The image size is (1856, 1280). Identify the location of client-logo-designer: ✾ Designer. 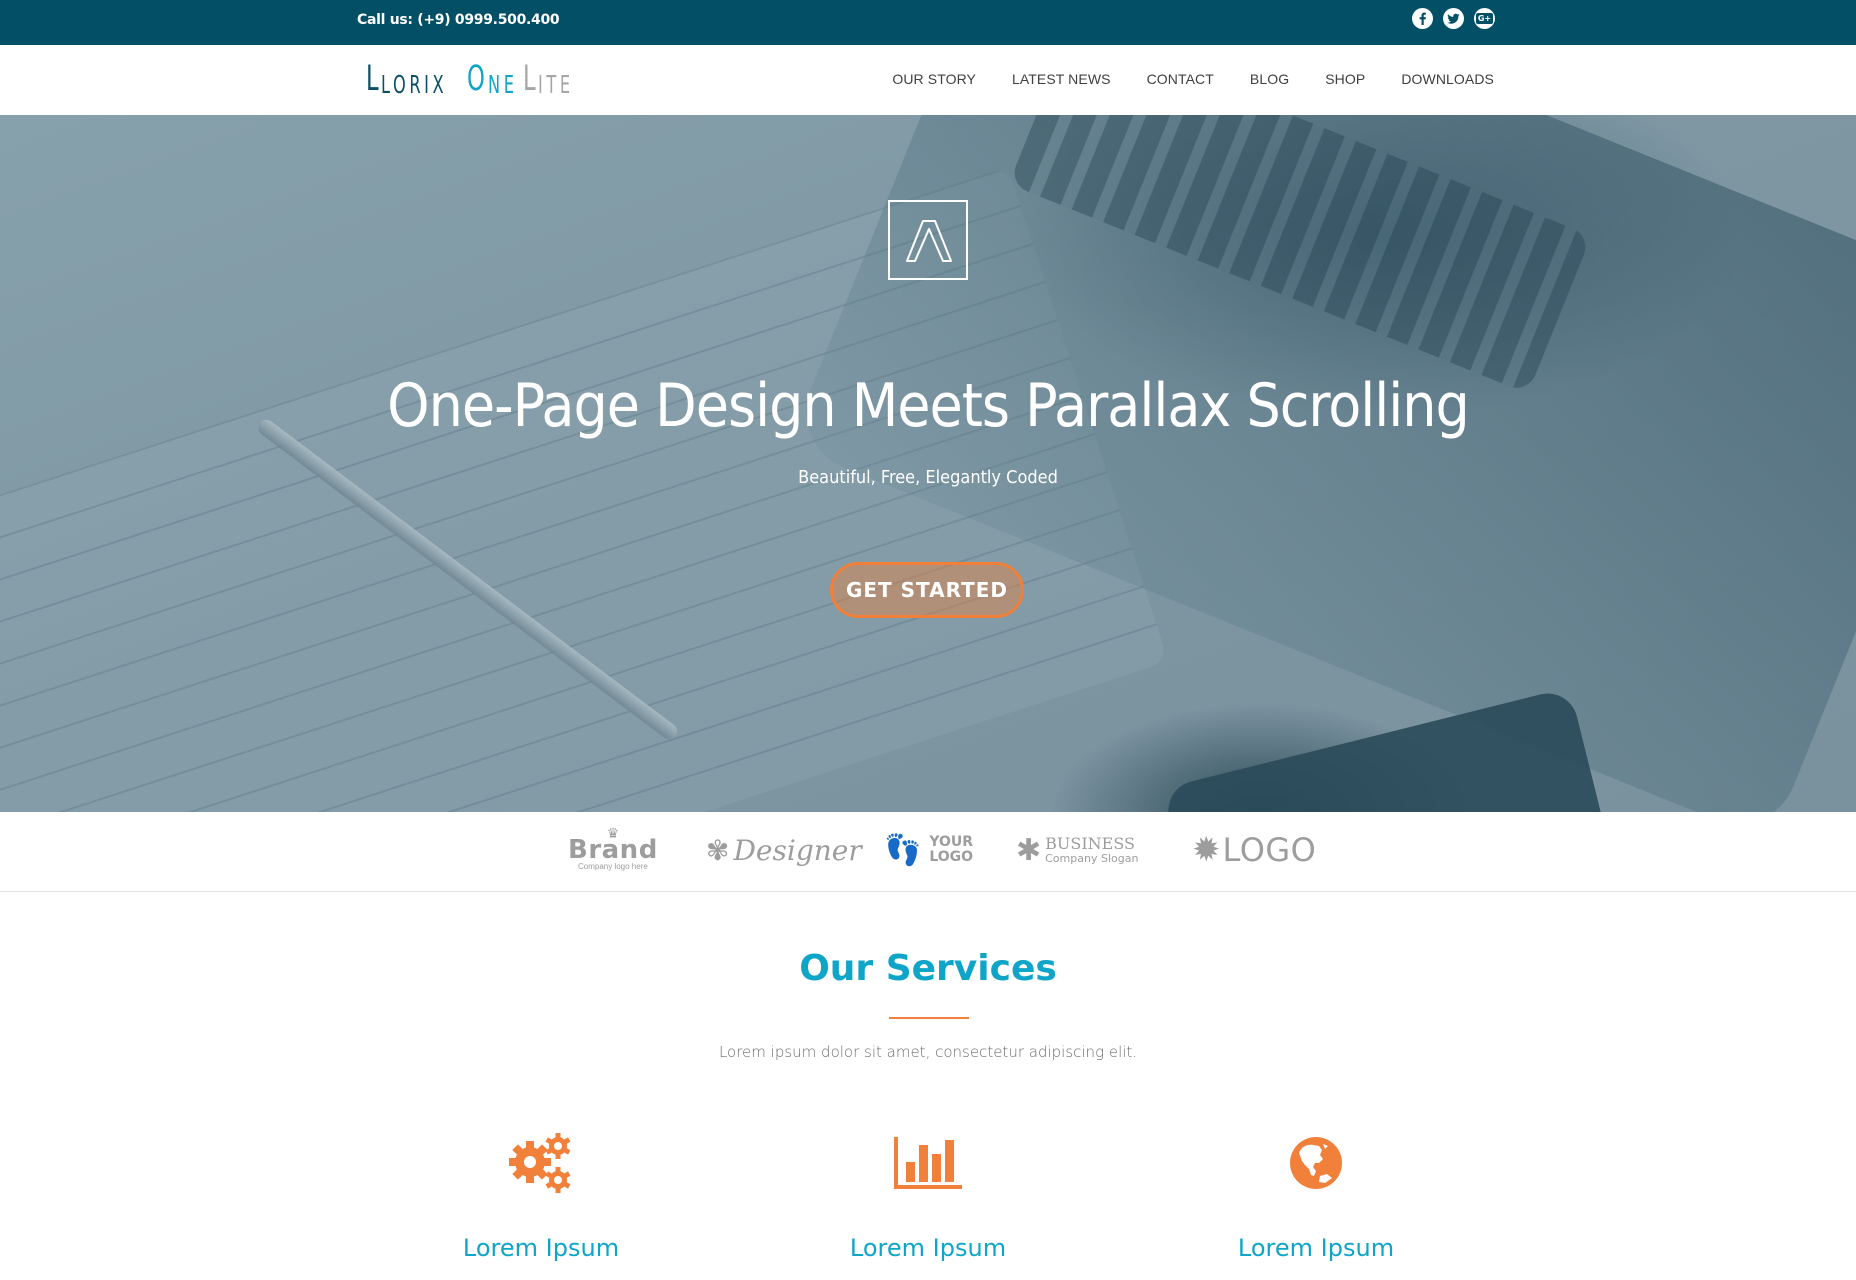
(784, 850).